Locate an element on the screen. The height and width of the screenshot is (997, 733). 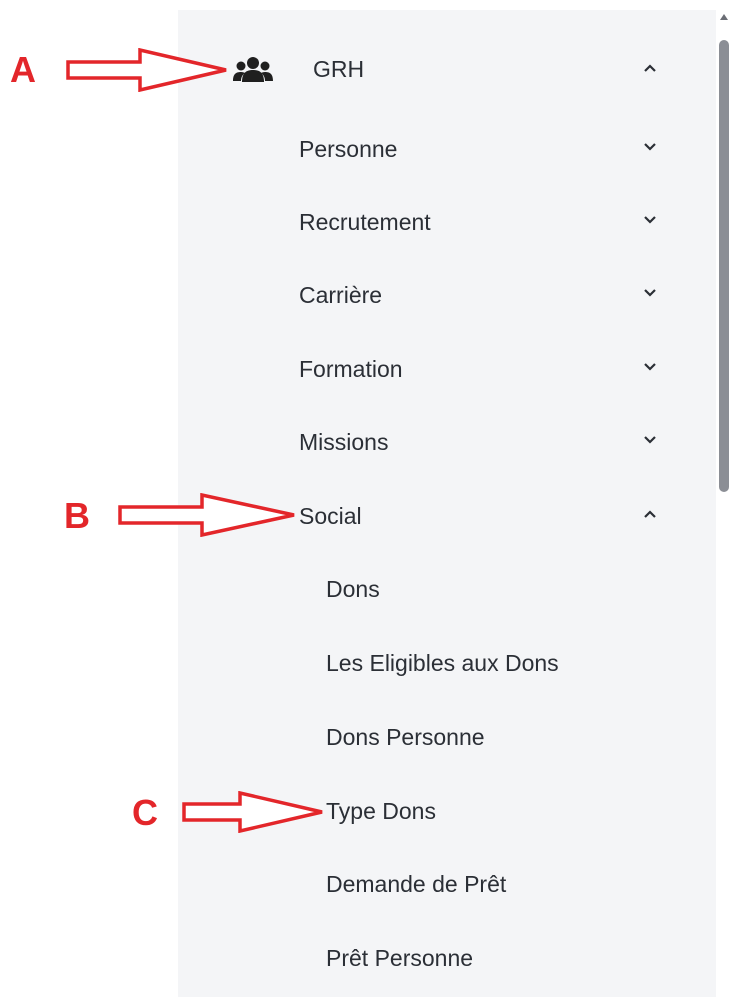
menu-item-label: Social is located at coordinates (330, 515).